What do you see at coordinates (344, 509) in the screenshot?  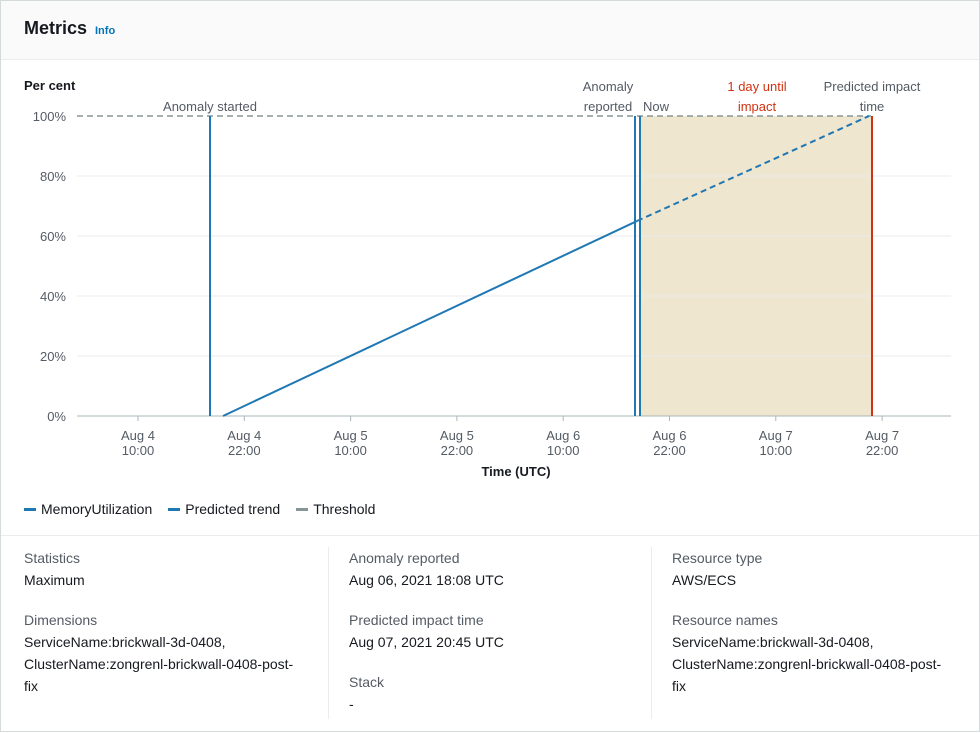 I see `legend-threshold-label: Threshold` at bounding box center [344, 509].